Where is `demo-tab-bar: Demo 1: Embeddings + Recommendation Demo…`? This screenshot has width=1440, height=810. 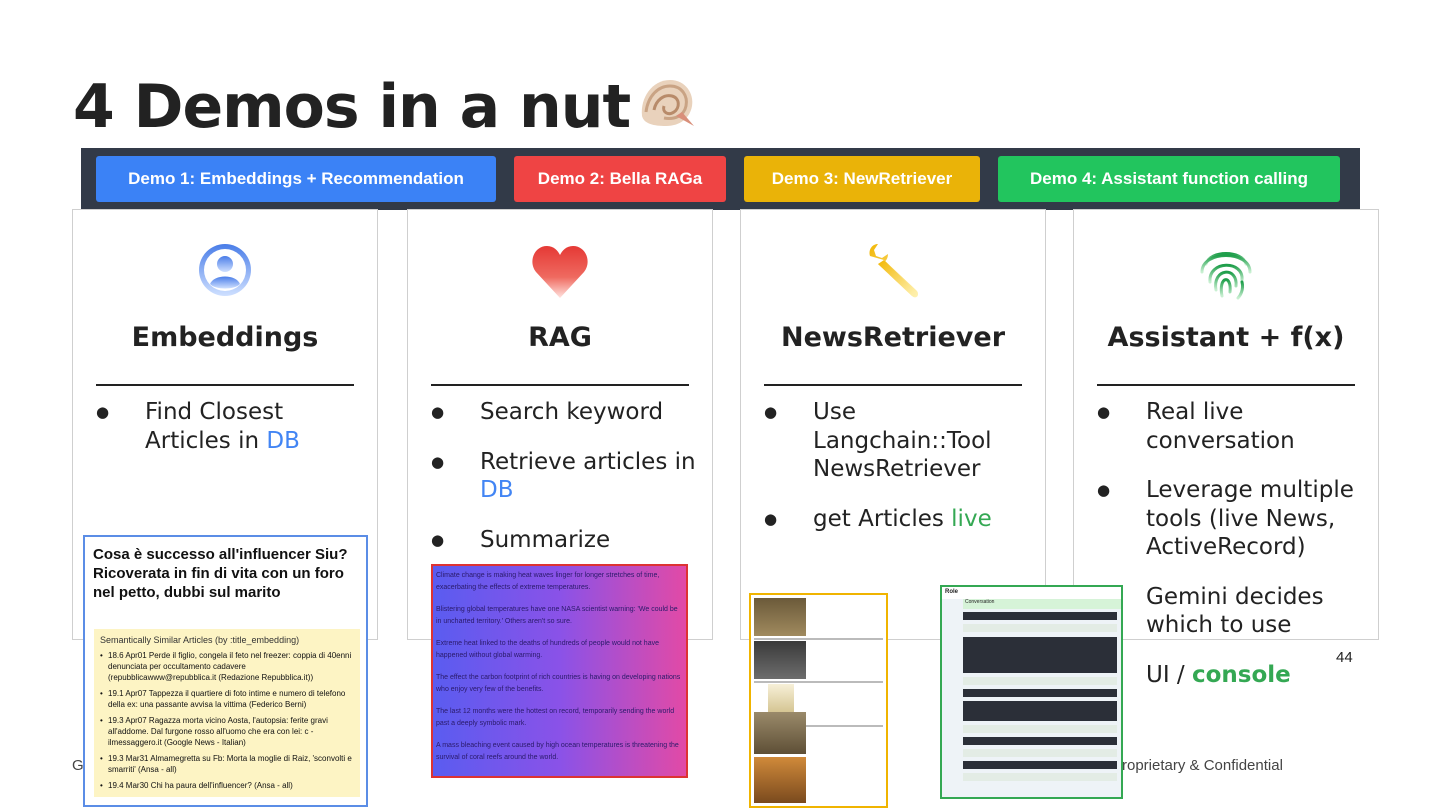
demo-tab-bar: Demo 1: Embeddings + Recommendation Demo… is located at coordinates (720, 179).